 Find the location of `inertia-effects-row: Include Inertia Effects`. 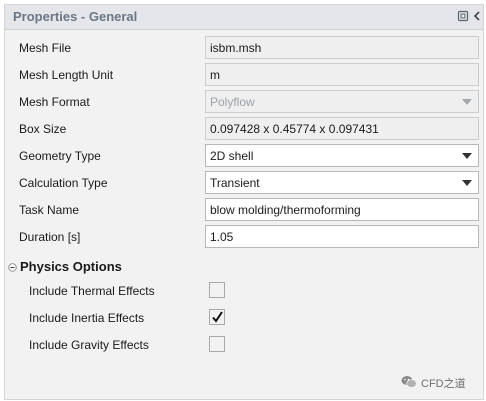

inertia-effects-row: Include Inertia Effects is located at coordinates (245, 318).